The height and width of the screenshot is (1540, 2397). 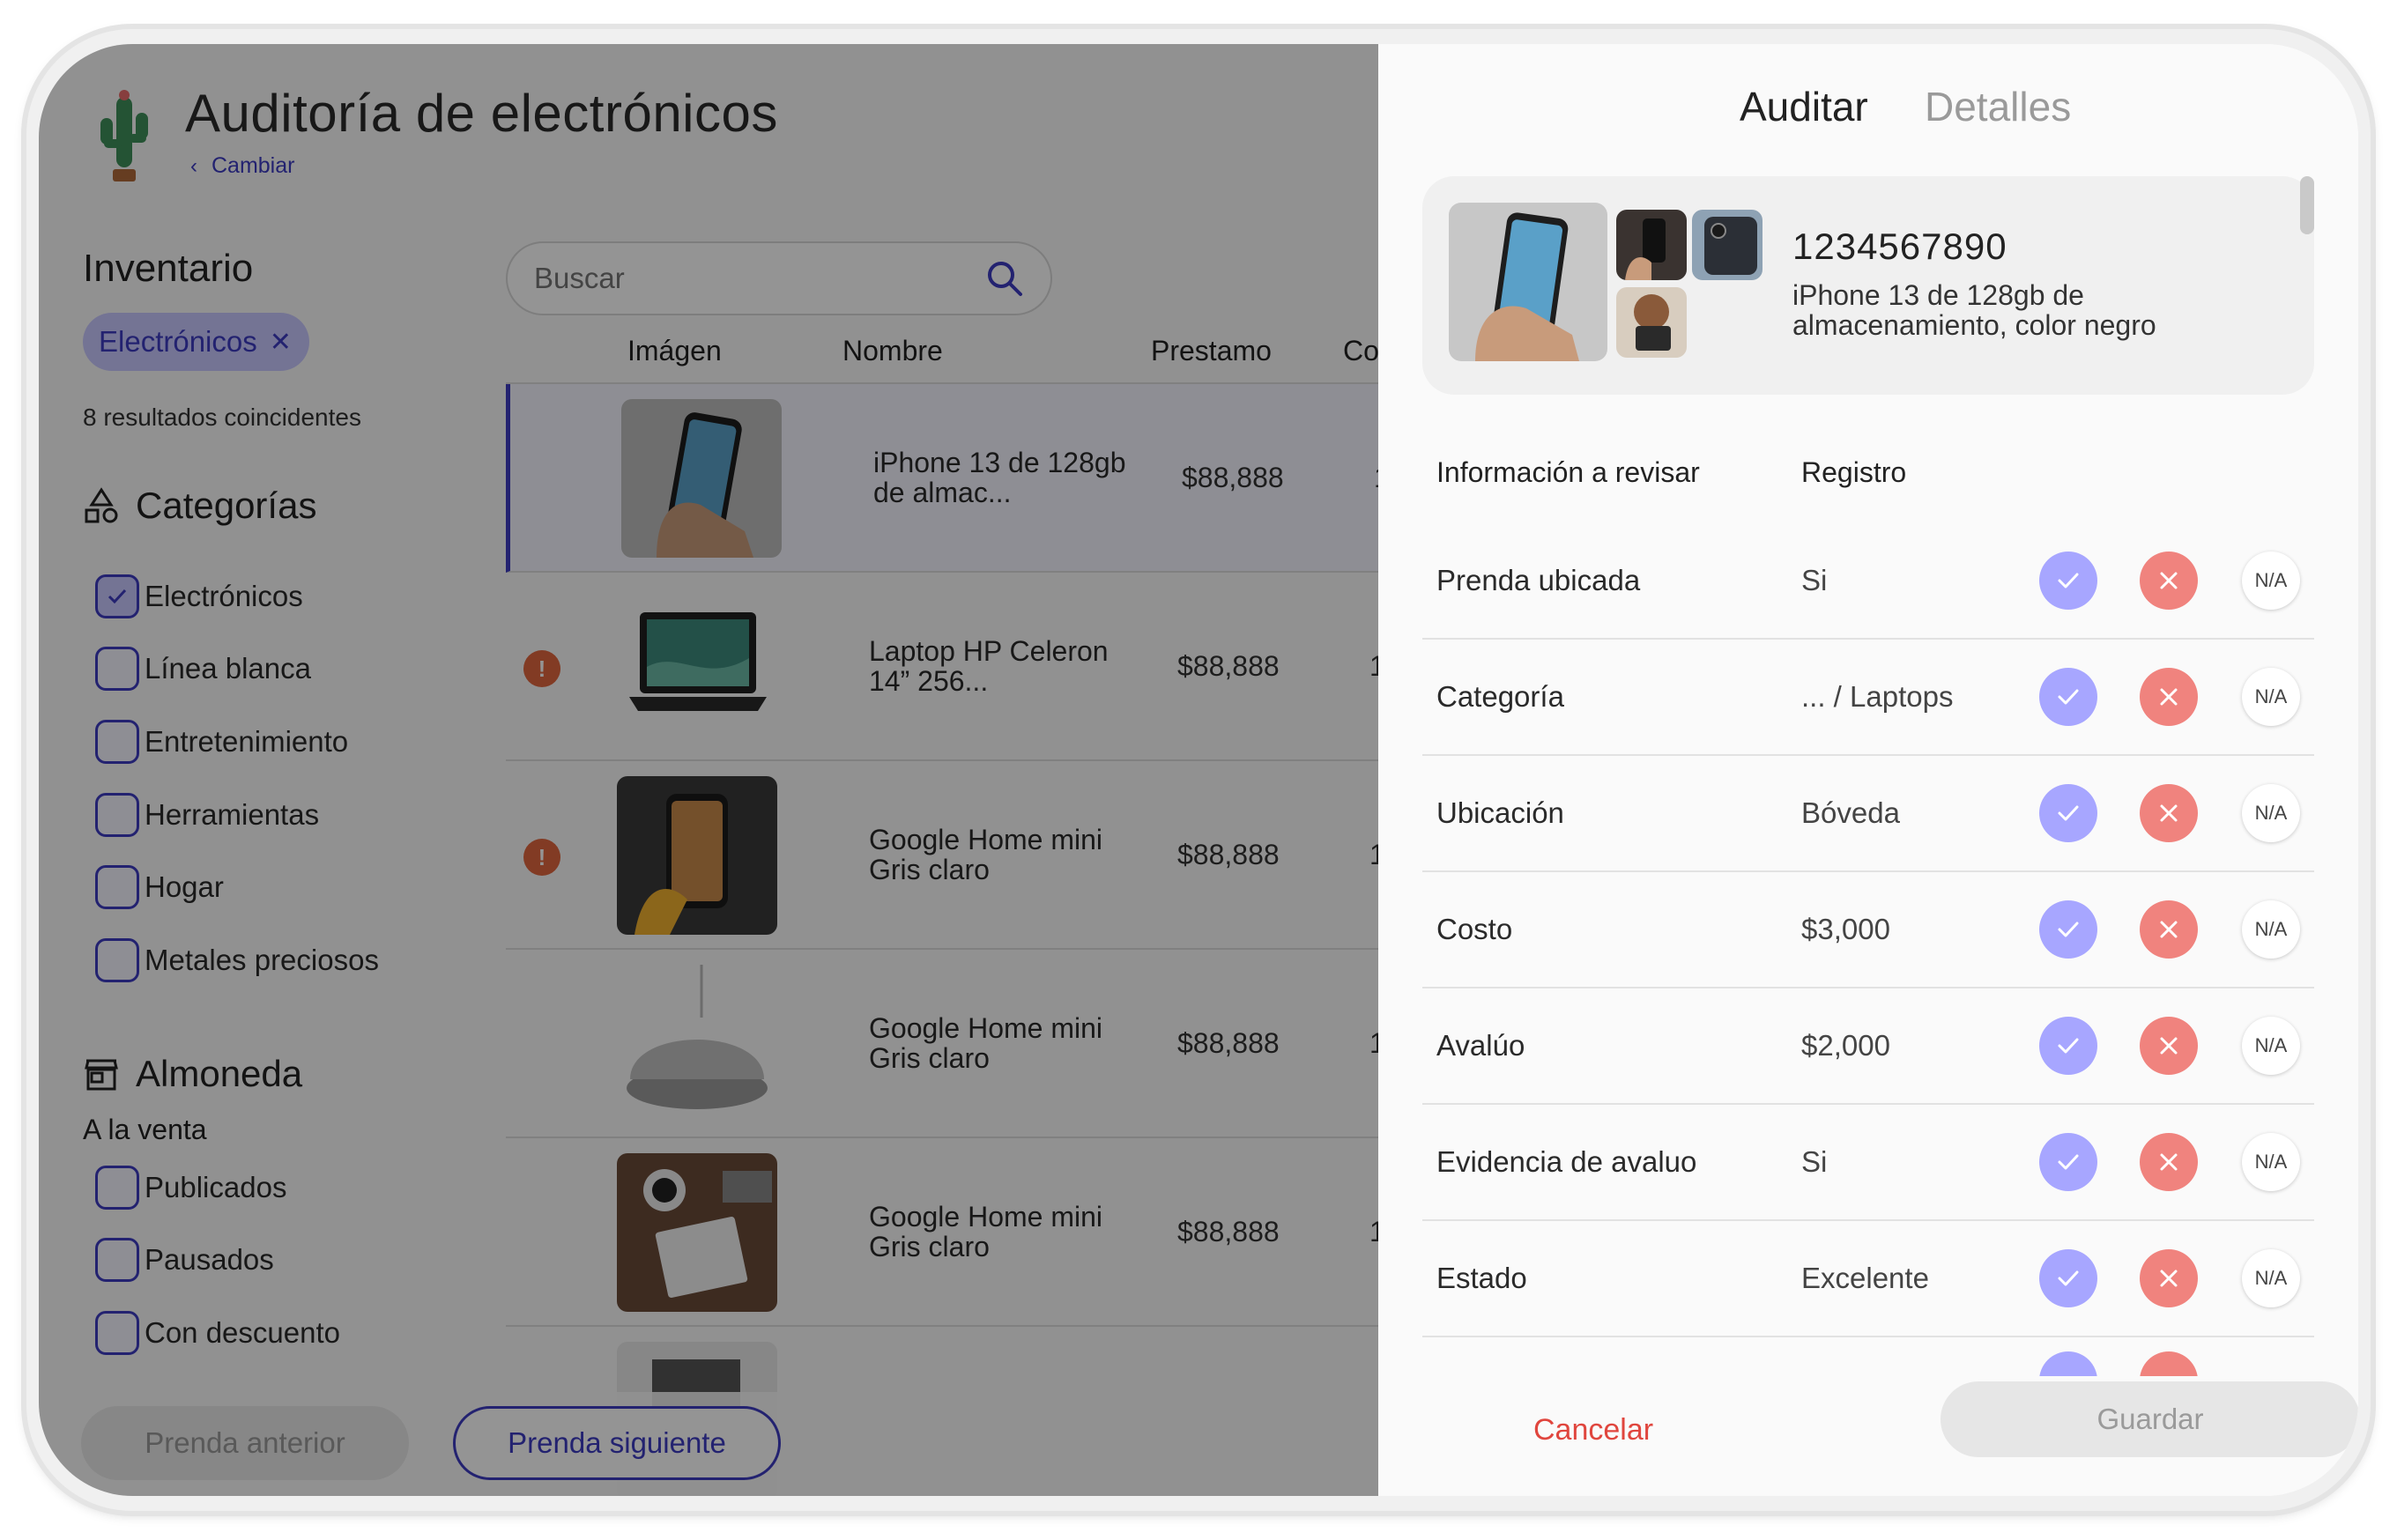 I want to click on sale-label: Con descuento, so click(x=242, y=1333).